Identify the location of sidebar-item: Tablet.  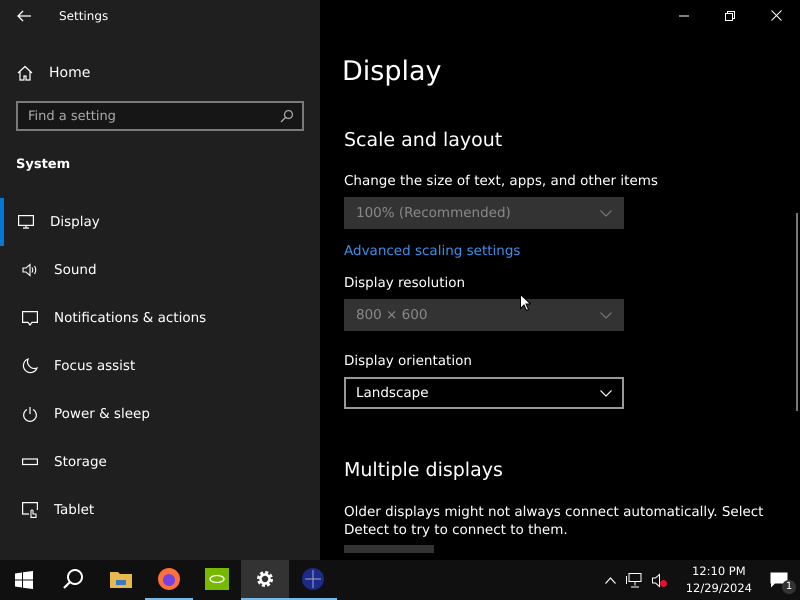
(160, 510).